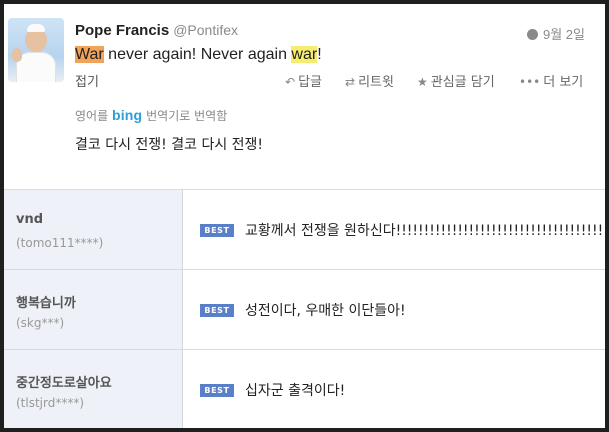 Image resolution: width=609 pixels, height=432 pixels. I want to click on comment-text: 성전이다, 우매한 이단들아!, so click(325, 311).